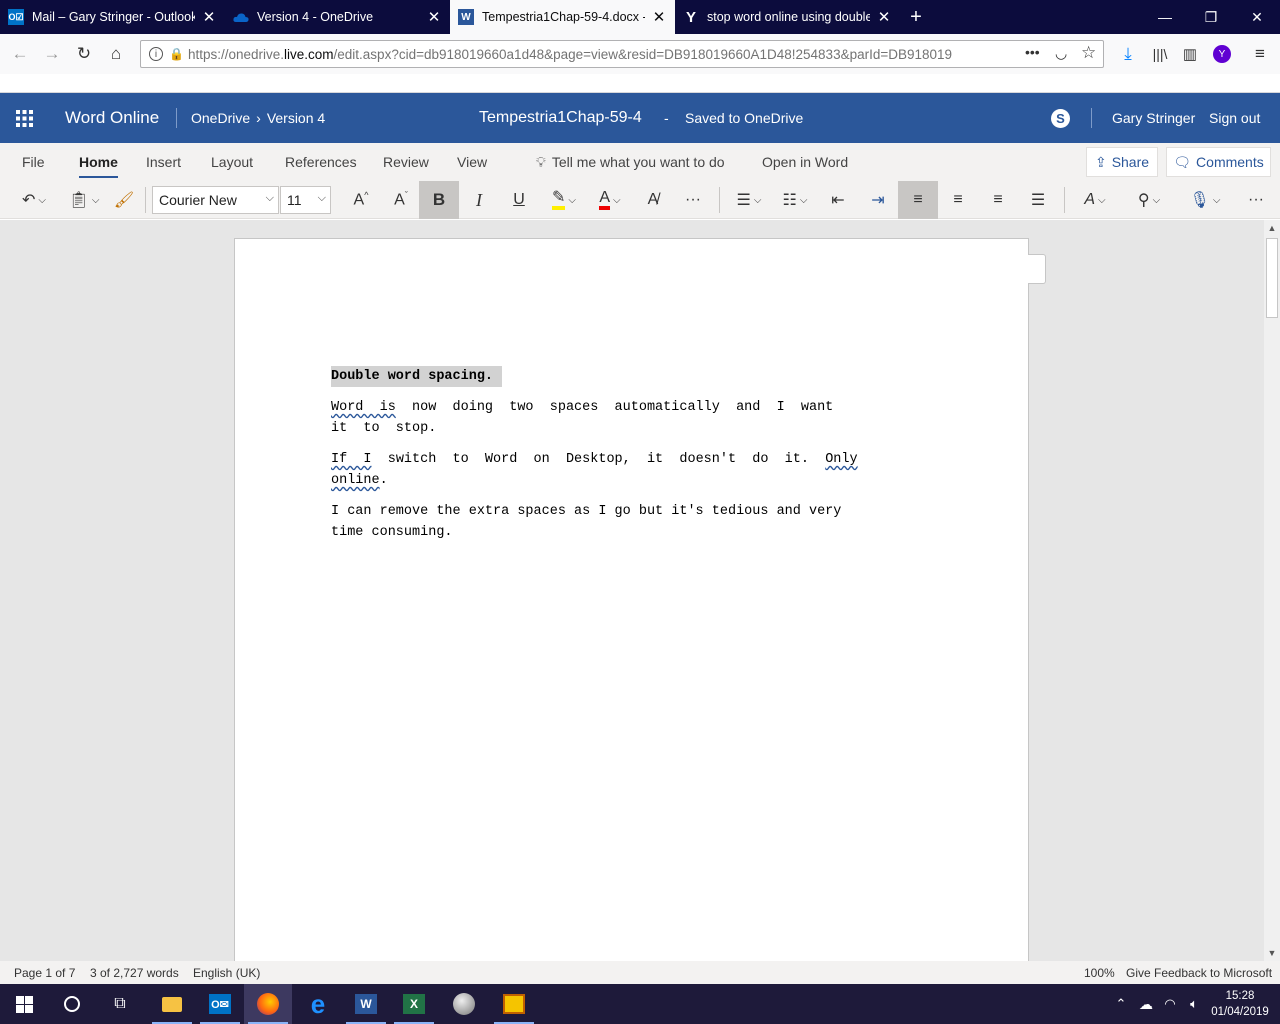  What do you see at coordinates (226, 973) in the screenshot?
I see `language: English (UK)` at bounding box center [226, 973].